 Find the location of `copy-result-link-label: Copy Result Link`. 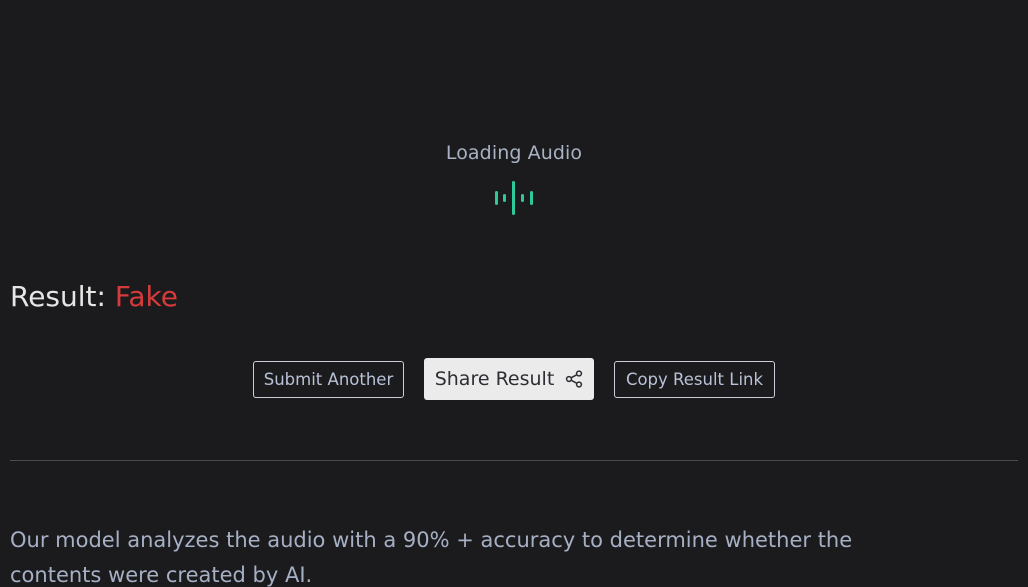

copy-result-link-label: Copy Result Link is located at coordinates (694, 379).